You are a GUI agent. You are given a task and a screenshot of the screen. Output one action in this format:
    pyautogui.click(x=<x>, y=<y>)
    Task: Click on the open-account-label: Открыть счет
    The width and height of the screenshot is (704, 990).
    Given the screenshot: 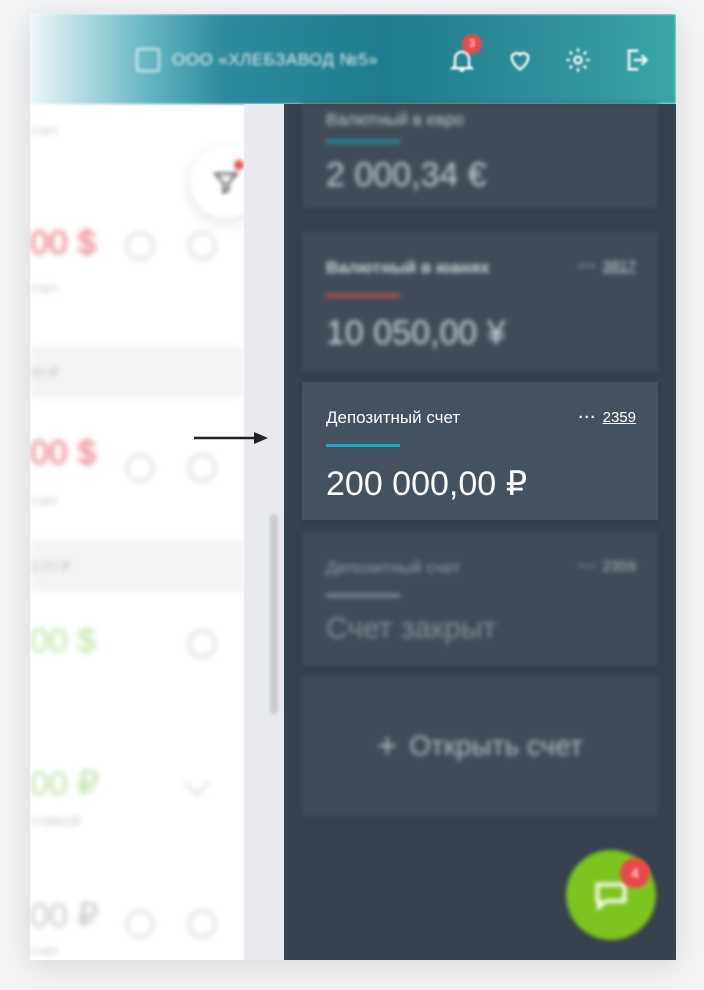 What is the action you would take?
    pyautogui.click(x=496, y=745)
    